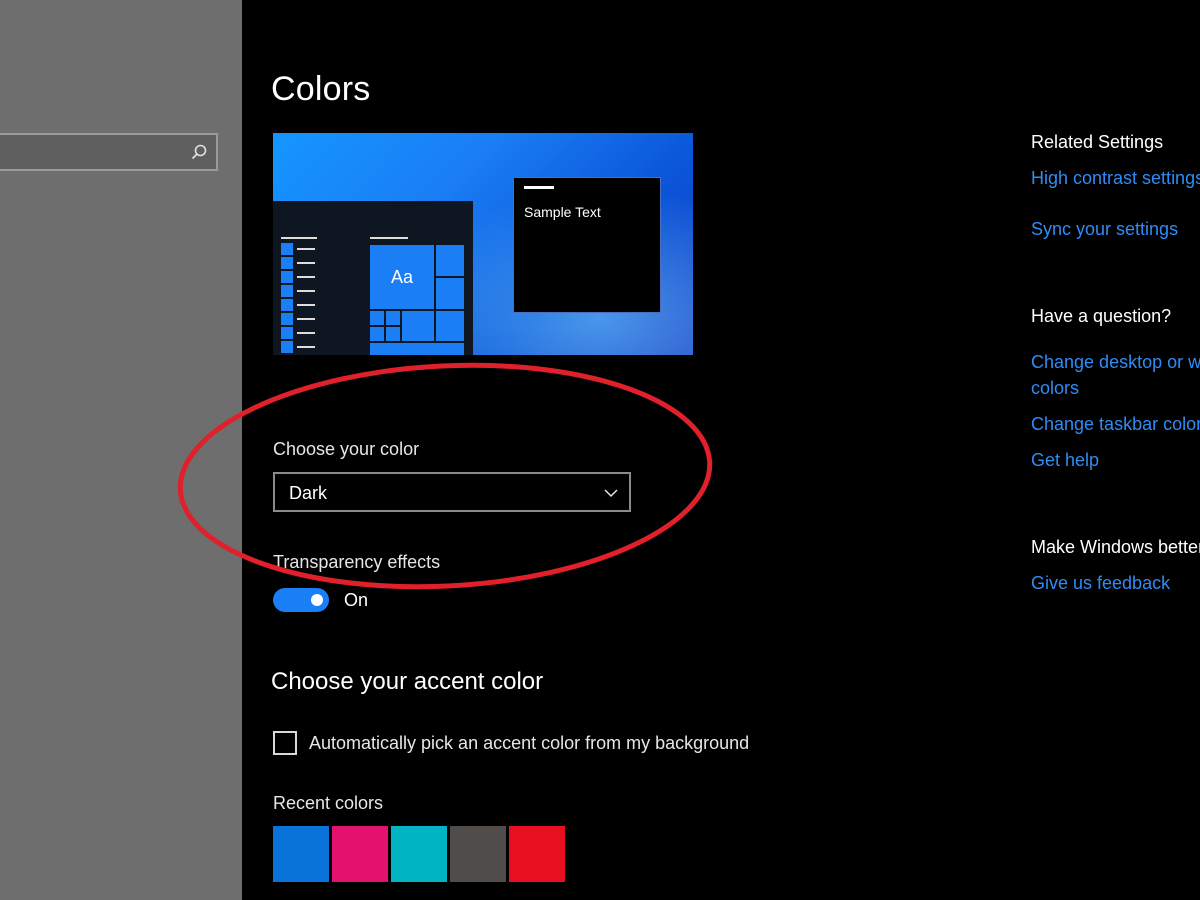 The height and width of the screenshot is (900, 1200). Describe the element at coordinates (1100, 583) in the screenshot. I see `give-feedback-link: Give us feedback` at that location.